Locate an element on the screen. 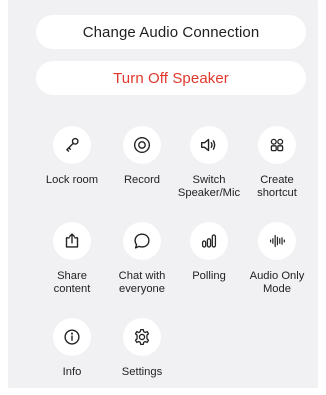  record-label: Record is located at coordinates (142, 180).